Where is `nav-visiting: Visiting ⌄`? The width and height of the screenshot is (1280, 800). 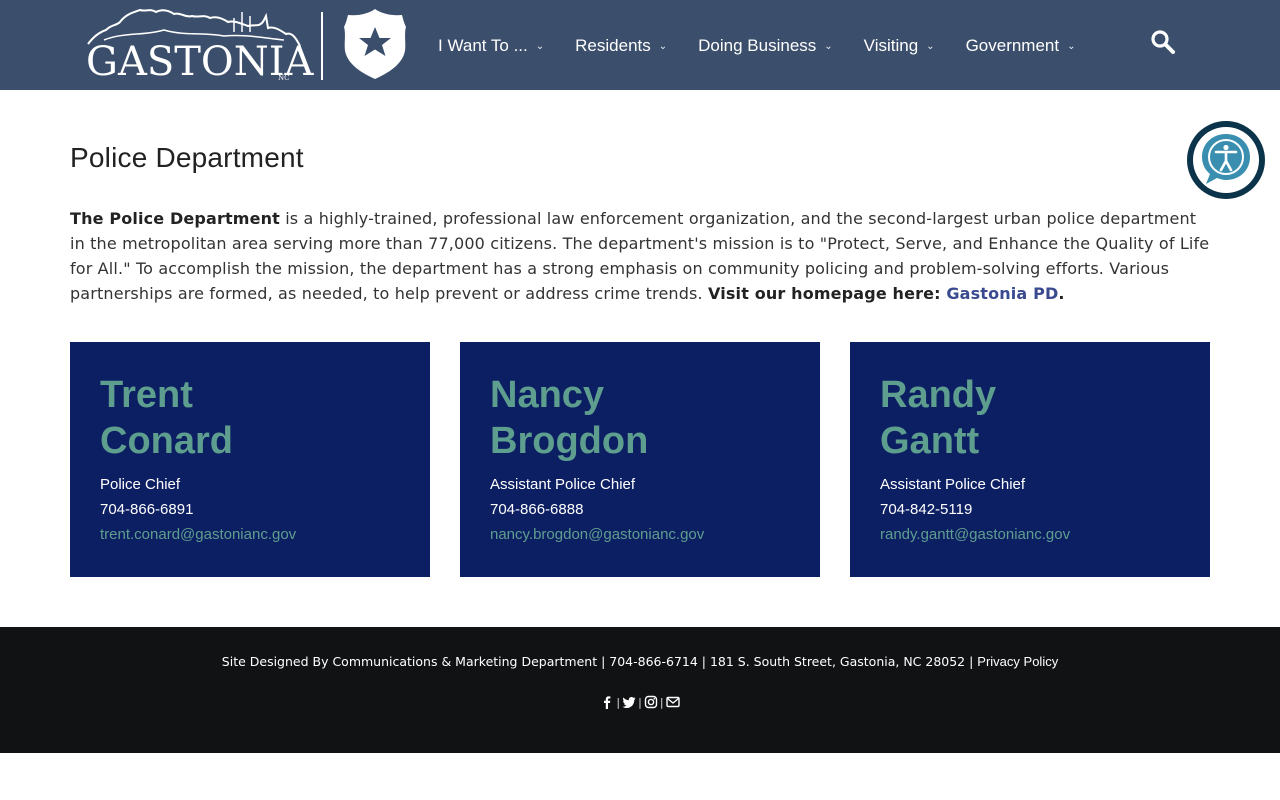
nav-visiting: Visiting ⌄ is located at coordinates (899, 46).